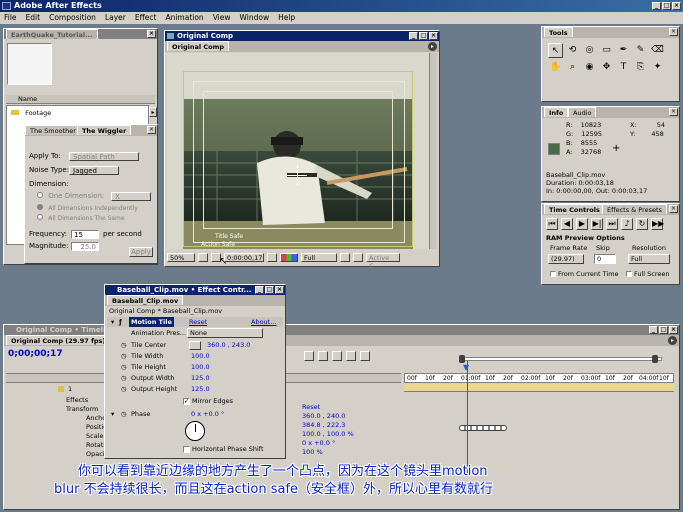 The width and height of the screenshot is (683, 512). What do you see at coordinates (352, 407) in the screenshot?
I see `value-reset: Reset` at bounding box center [352, 407].